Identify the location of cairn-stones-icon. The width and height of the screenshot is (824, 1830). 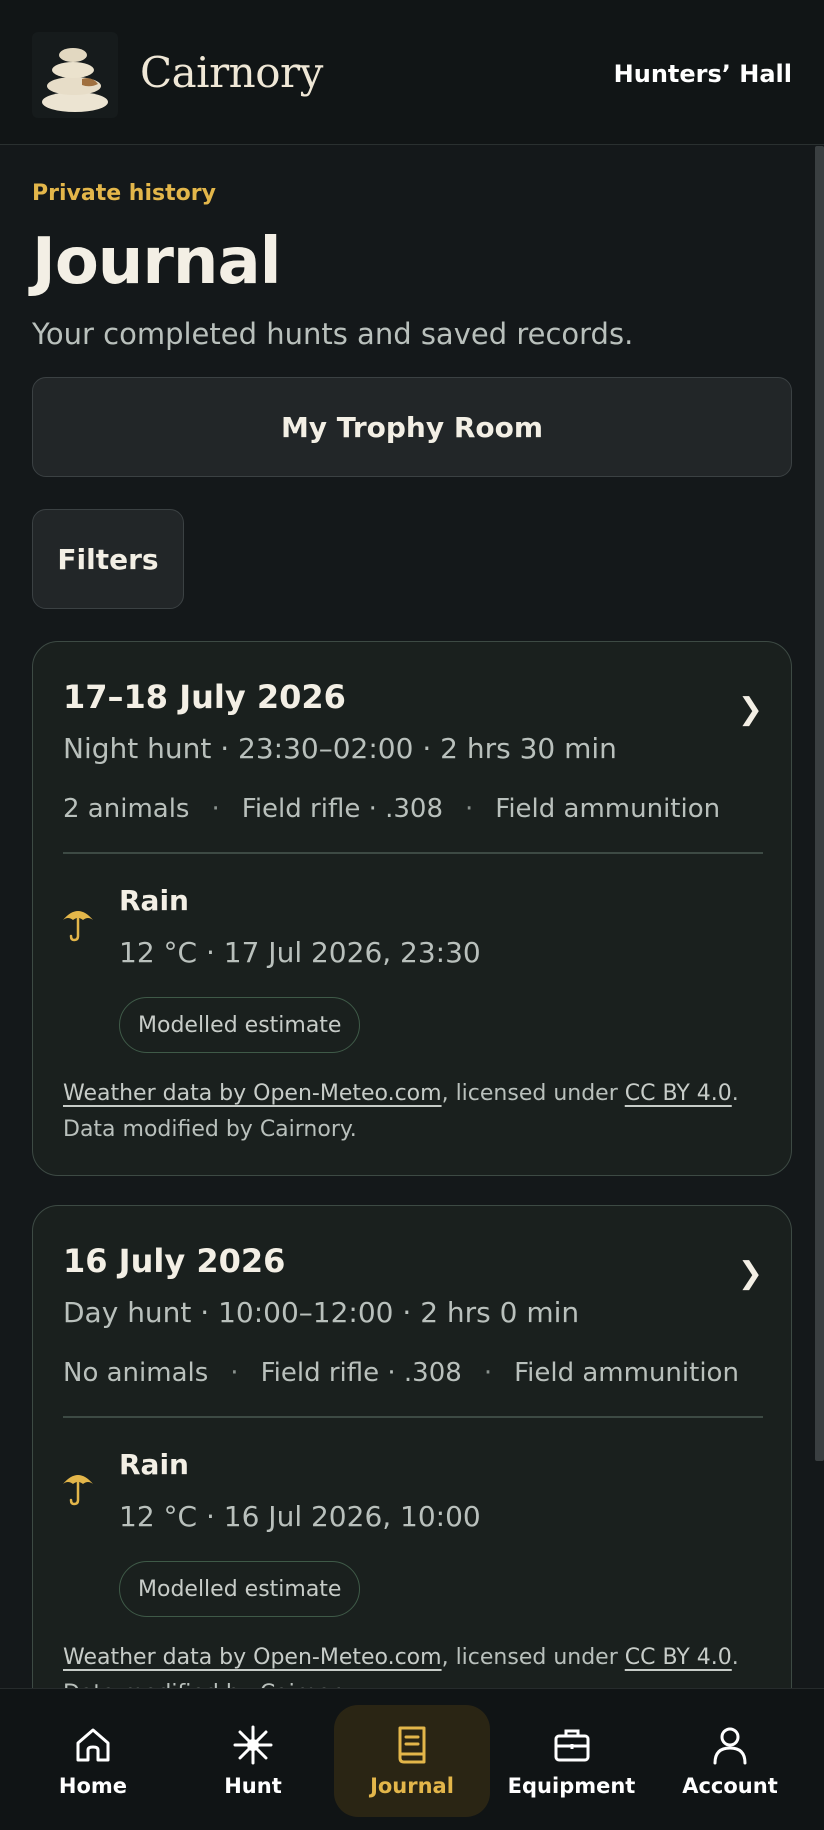
(75, 75).